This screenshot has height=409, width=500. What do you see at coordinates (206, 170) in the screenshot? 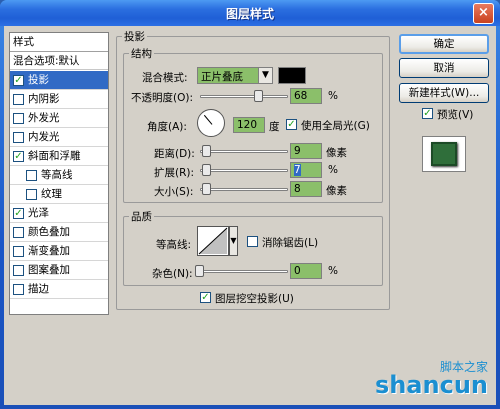
I see `spread-slider-thumb` at bounding box center [206, 170].